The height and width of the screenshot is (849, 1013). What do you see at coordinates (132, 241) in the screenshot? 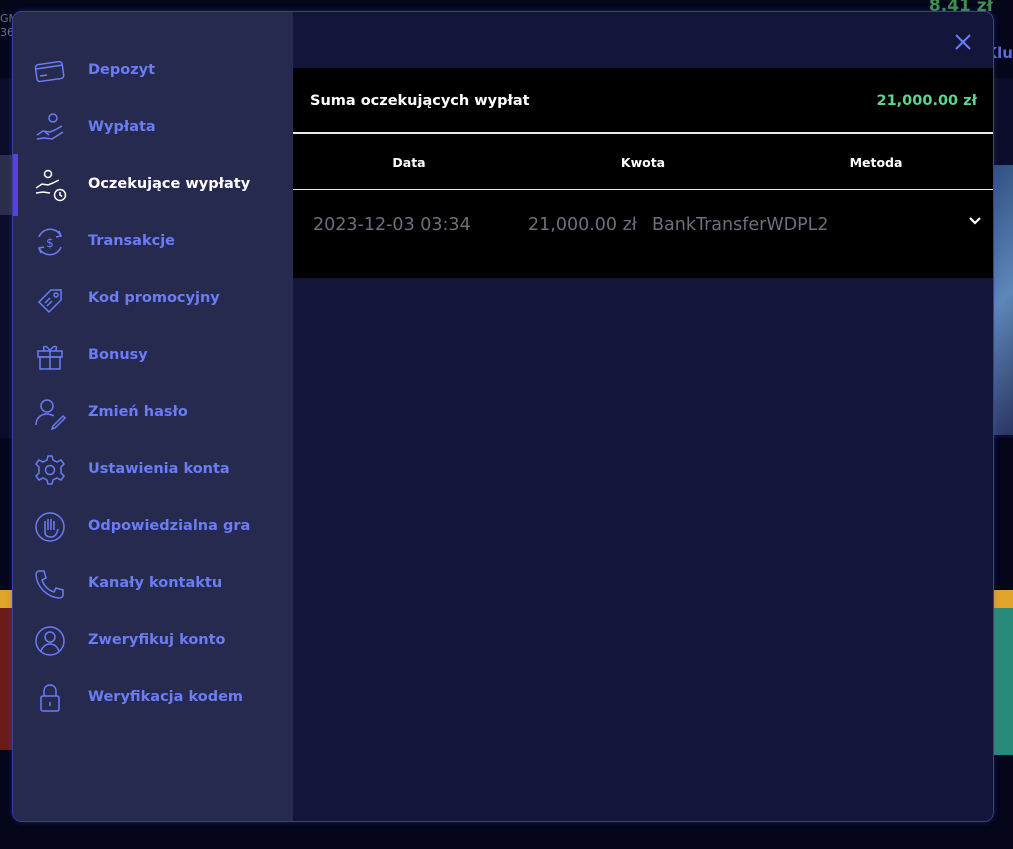
I see `sidebar-item-label: Transakcje` at bounding box center [132, 241].